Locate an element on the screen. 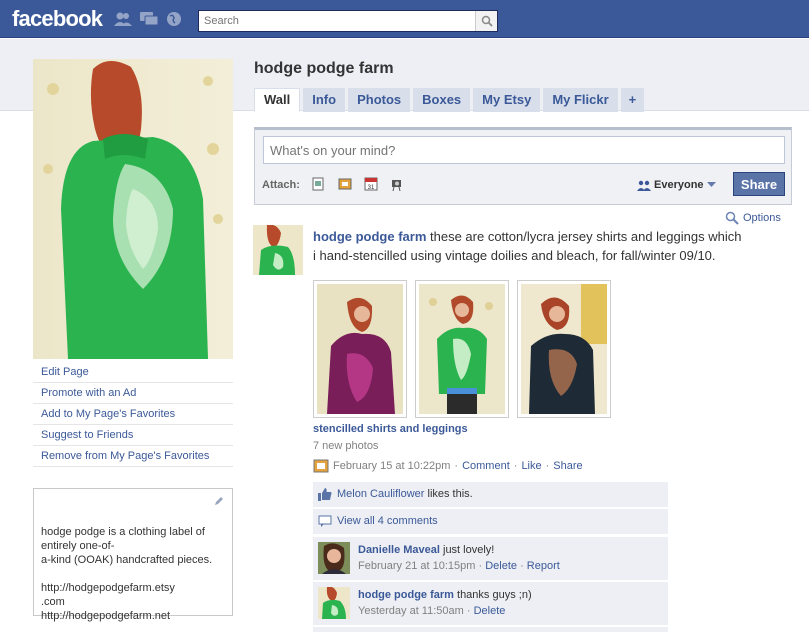 The height and width of the screenshot is (632, 809). story-avatar is located at coordinates (278, 250).